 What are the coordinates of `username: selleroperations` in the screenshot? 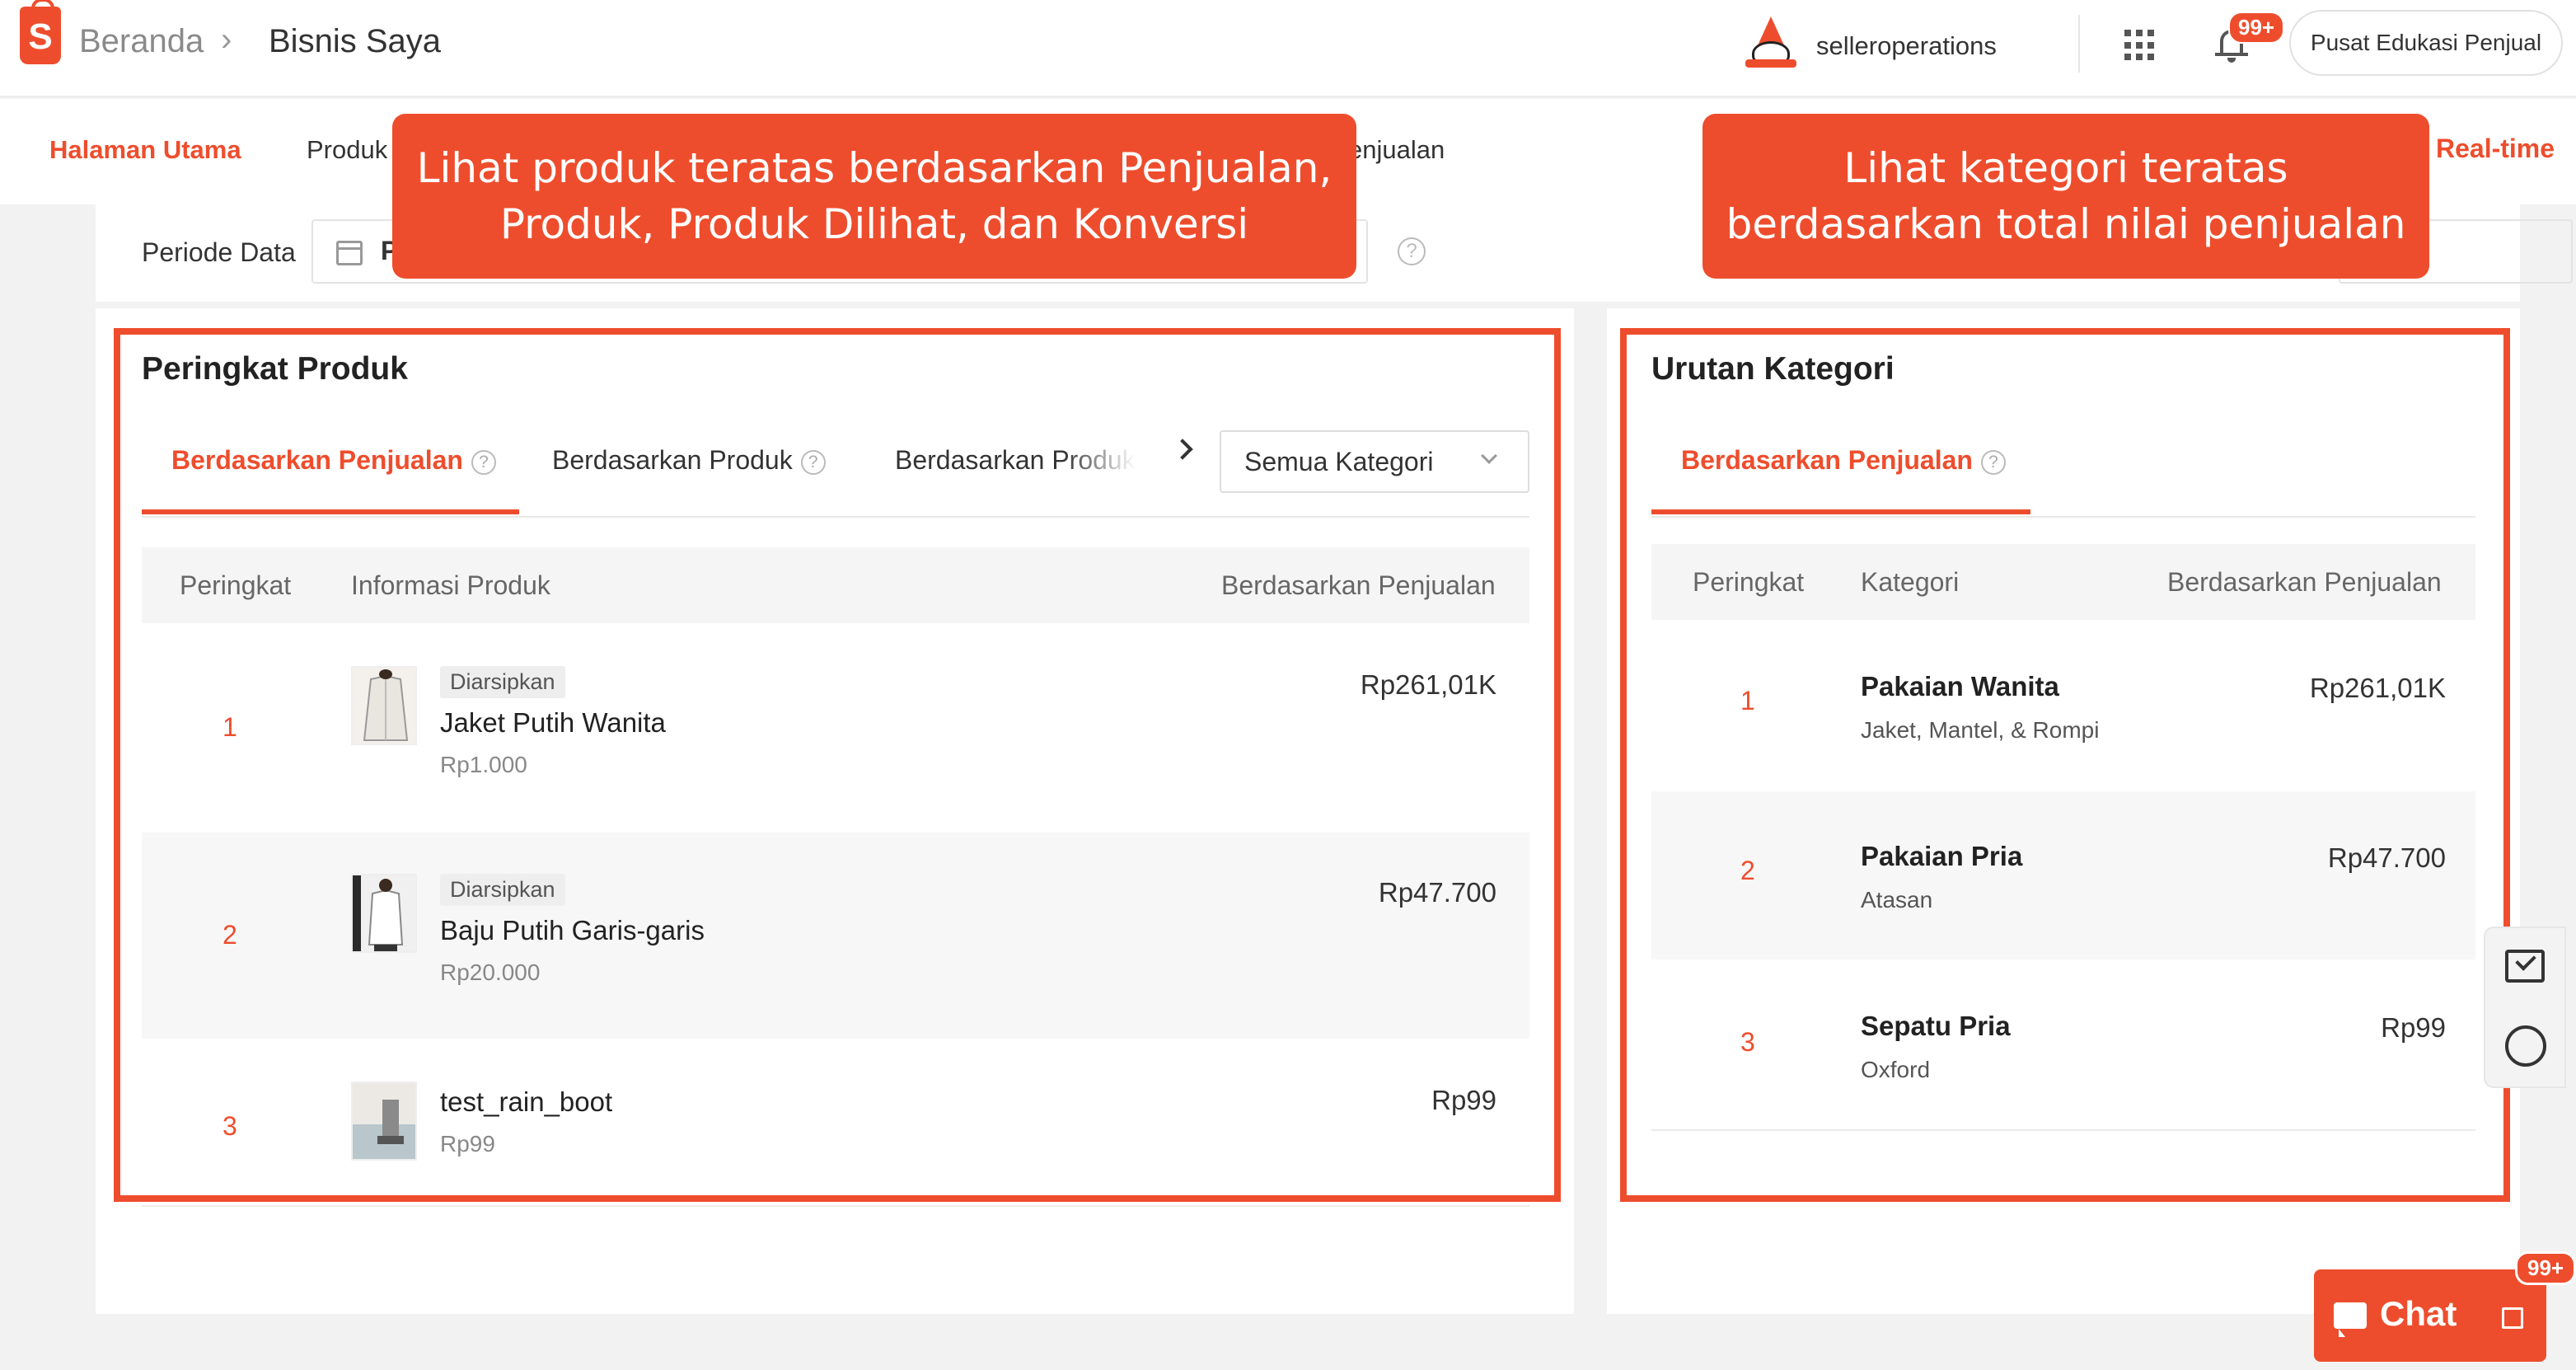 It's located at (1906, 46).